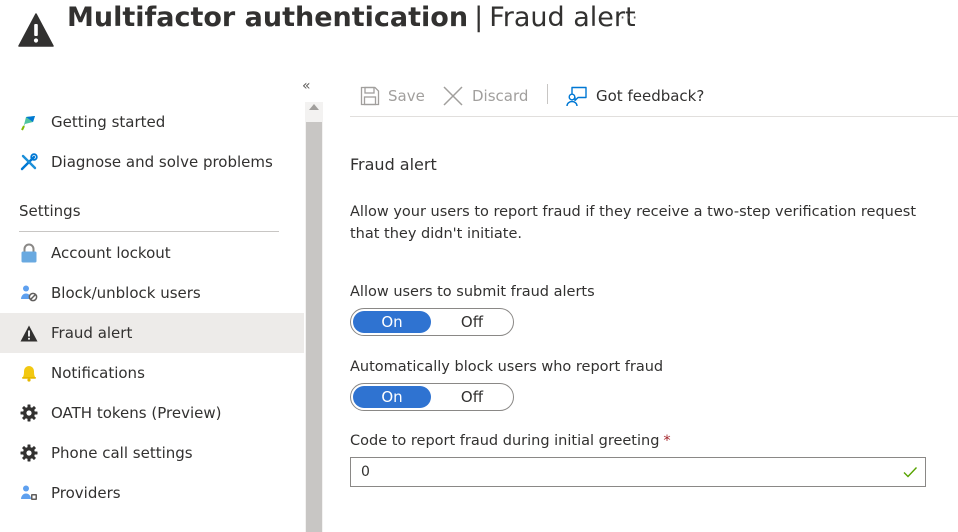  Describe the element at coordinates (621, 472) in the screenshot. I see `fraud-code-input` at that location.